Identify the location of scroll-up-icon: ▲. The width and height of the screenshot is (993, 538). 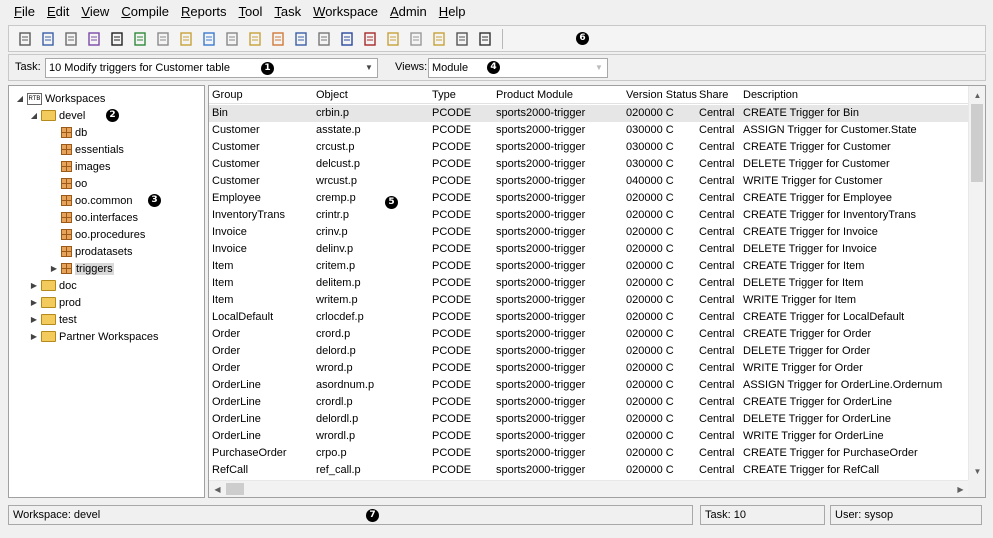
(977, 95).